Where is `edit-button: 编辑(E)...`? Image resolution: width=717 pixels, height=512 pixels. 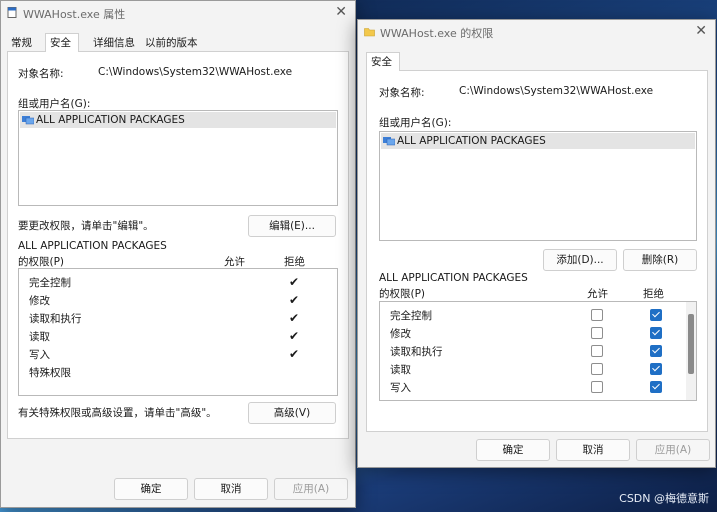
edit-button: 编辑(E)... is located at coordinates (292, 226).